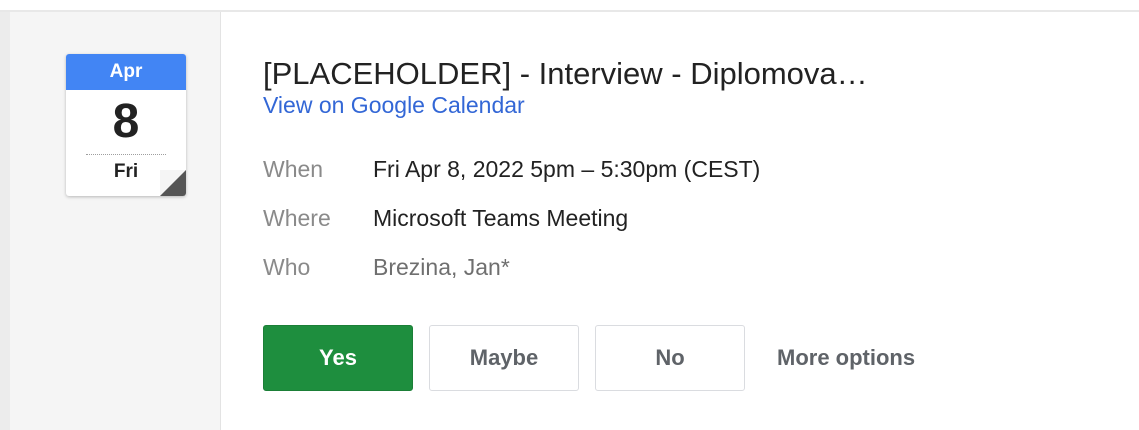 Image resolution: width=1139 pixels, height=430 pixels. What do you see at coordinates (126, 121) in the screenshot?
I see `calendar-day-number: 8` at bounding box center [126, 121].